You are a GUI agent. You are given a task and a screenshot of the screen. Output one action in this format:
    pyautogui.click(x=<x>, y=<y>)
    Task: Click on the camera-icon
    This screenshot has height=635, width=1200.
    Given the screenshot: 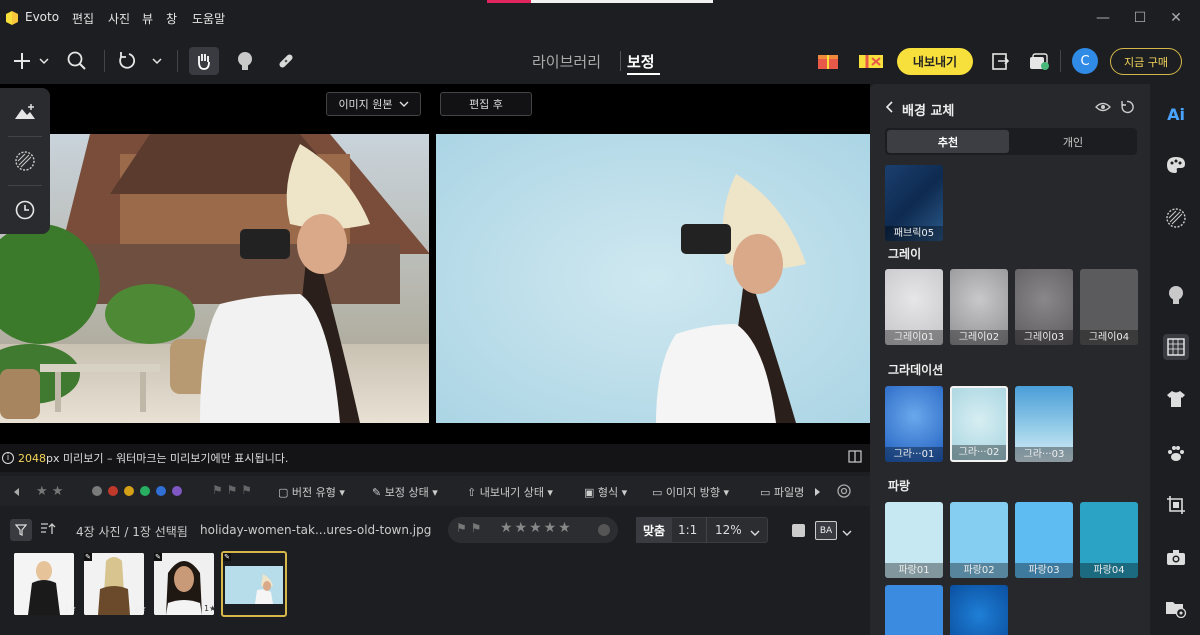 What is the action you would take?
    pyautogui.click(x=1176, y=557)
    